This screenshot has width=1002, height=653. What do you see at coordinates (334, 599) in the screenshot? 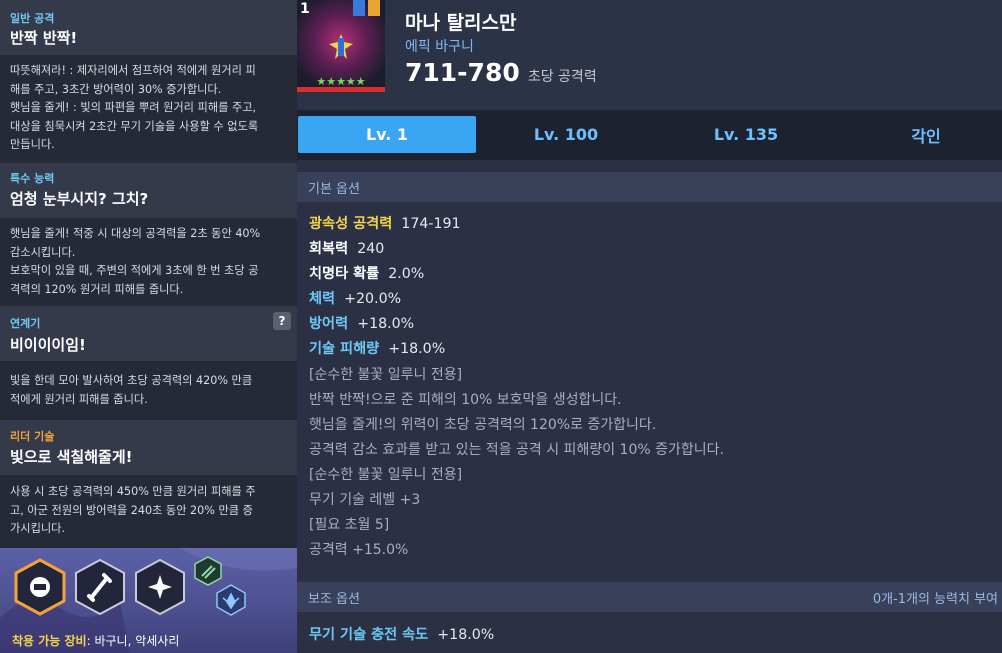
I see `sub-options-title: 보조 옵션` at bounding box center [334, 599].